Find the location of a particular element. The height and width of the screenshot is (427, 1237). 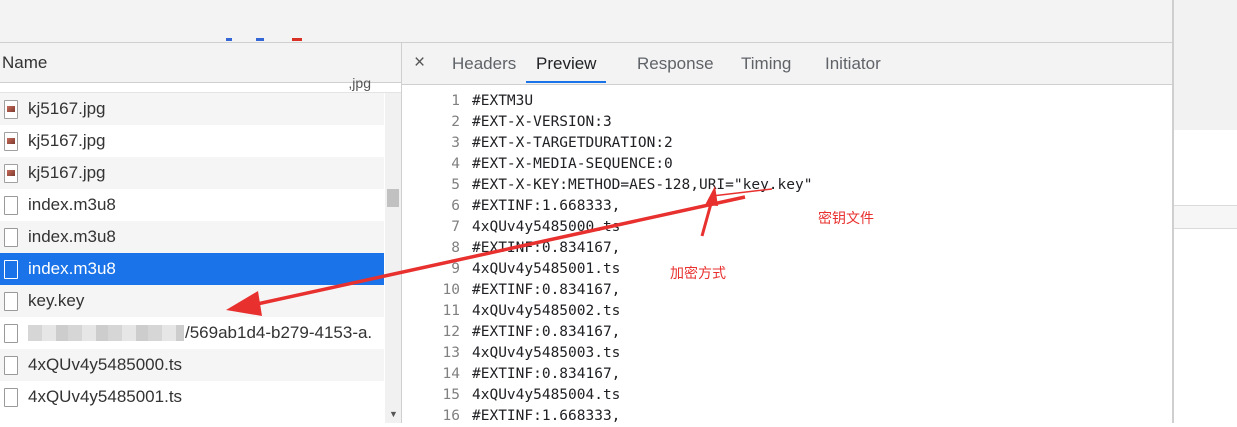

code-text: 4xQUv4y5485002.ts is located at coordinates (546, 311).